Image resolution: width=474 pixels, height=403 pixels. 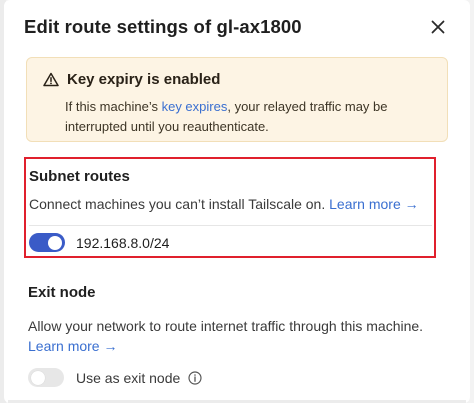 I want to click on warning-triangle-icon, so click(x=51, y=79).